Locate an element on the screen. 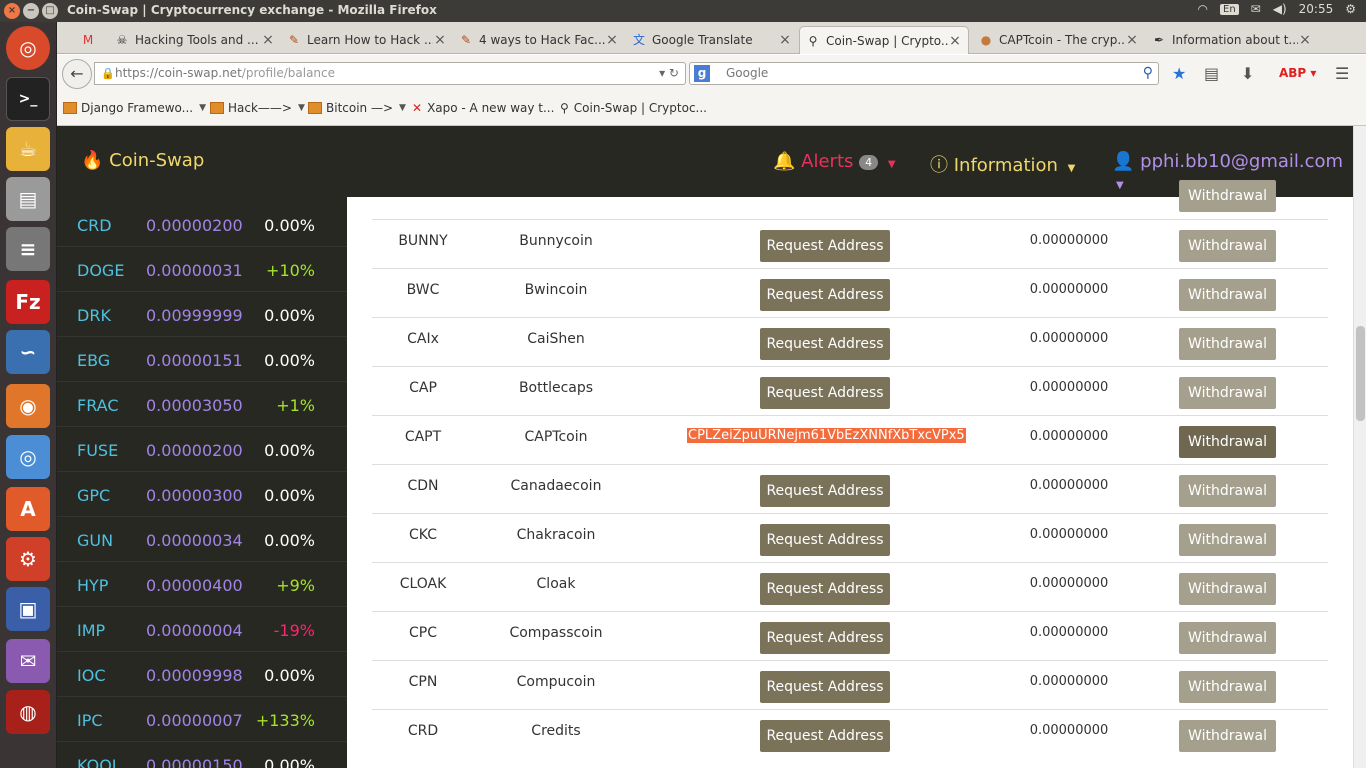  clock: 20:55 is located at coordinates (1316, 9).